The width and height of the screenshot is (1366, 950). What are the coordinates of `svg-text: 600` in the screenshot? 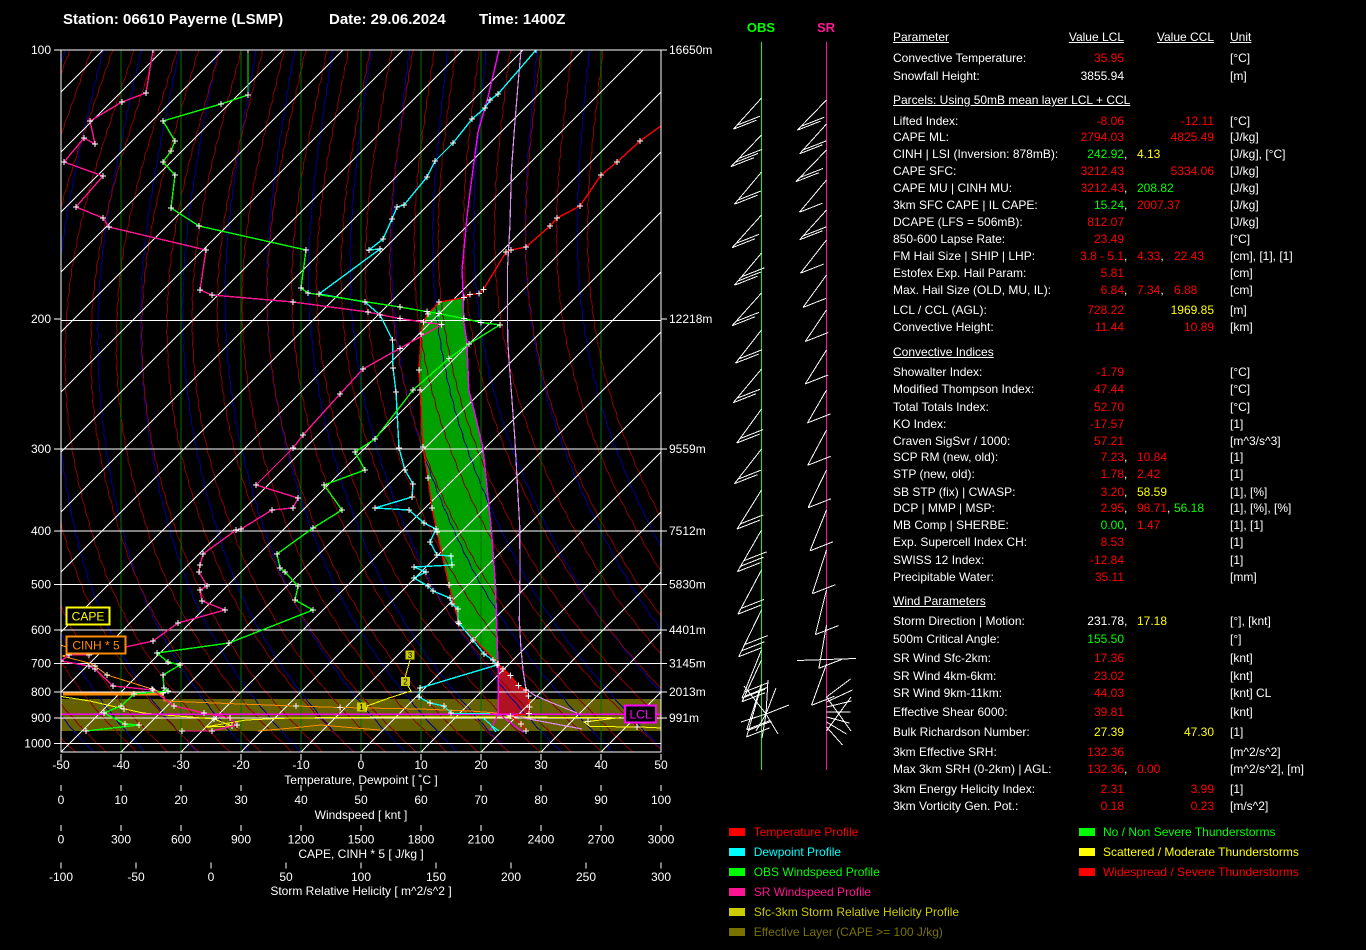 It's located at (181, 840).